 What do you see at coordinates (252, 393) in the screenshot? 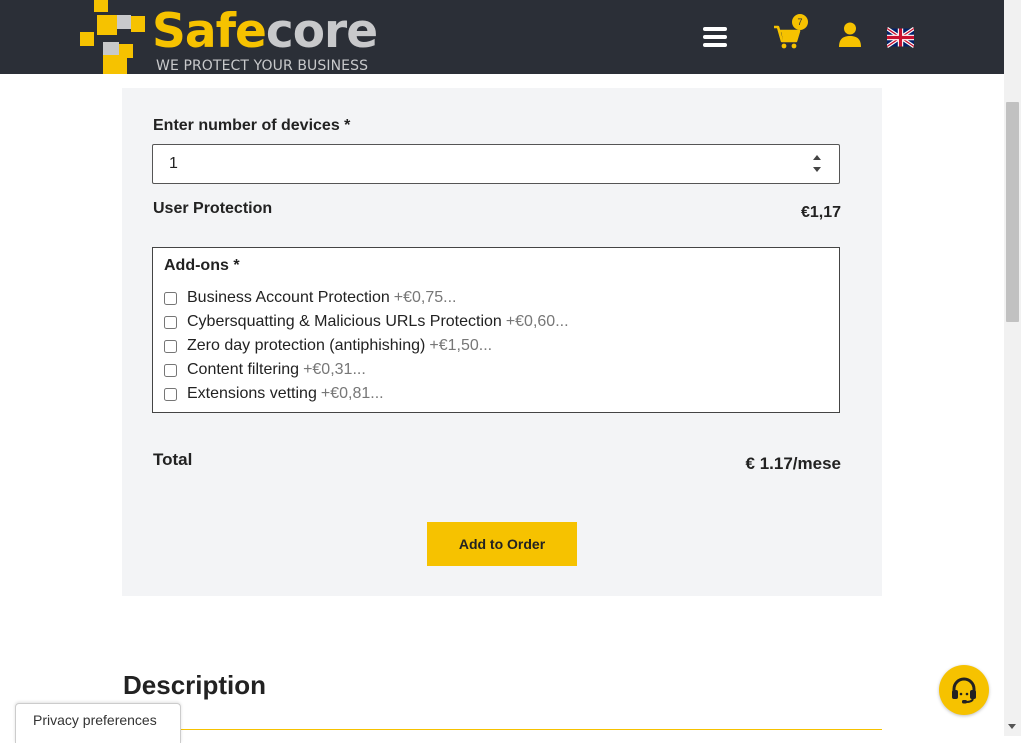
I see `addon-name: Extensions vetting` at bounding box center [252, 393].